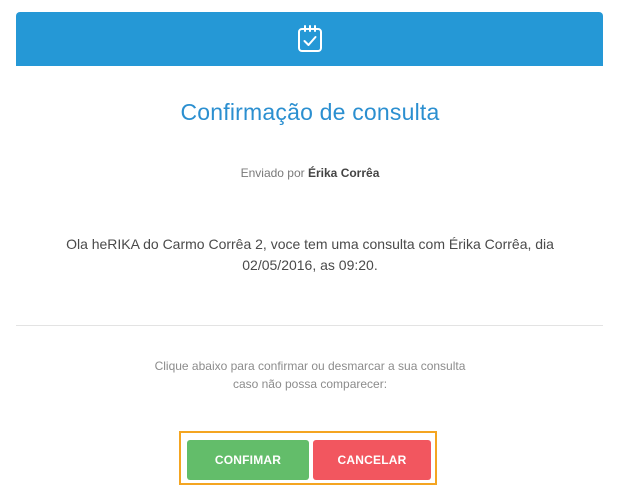 This screenshot has height=496, width=620. What do you see at coordinates (309, 325) in the screenshot?
I see `divider` at bounding box center [309, 325].